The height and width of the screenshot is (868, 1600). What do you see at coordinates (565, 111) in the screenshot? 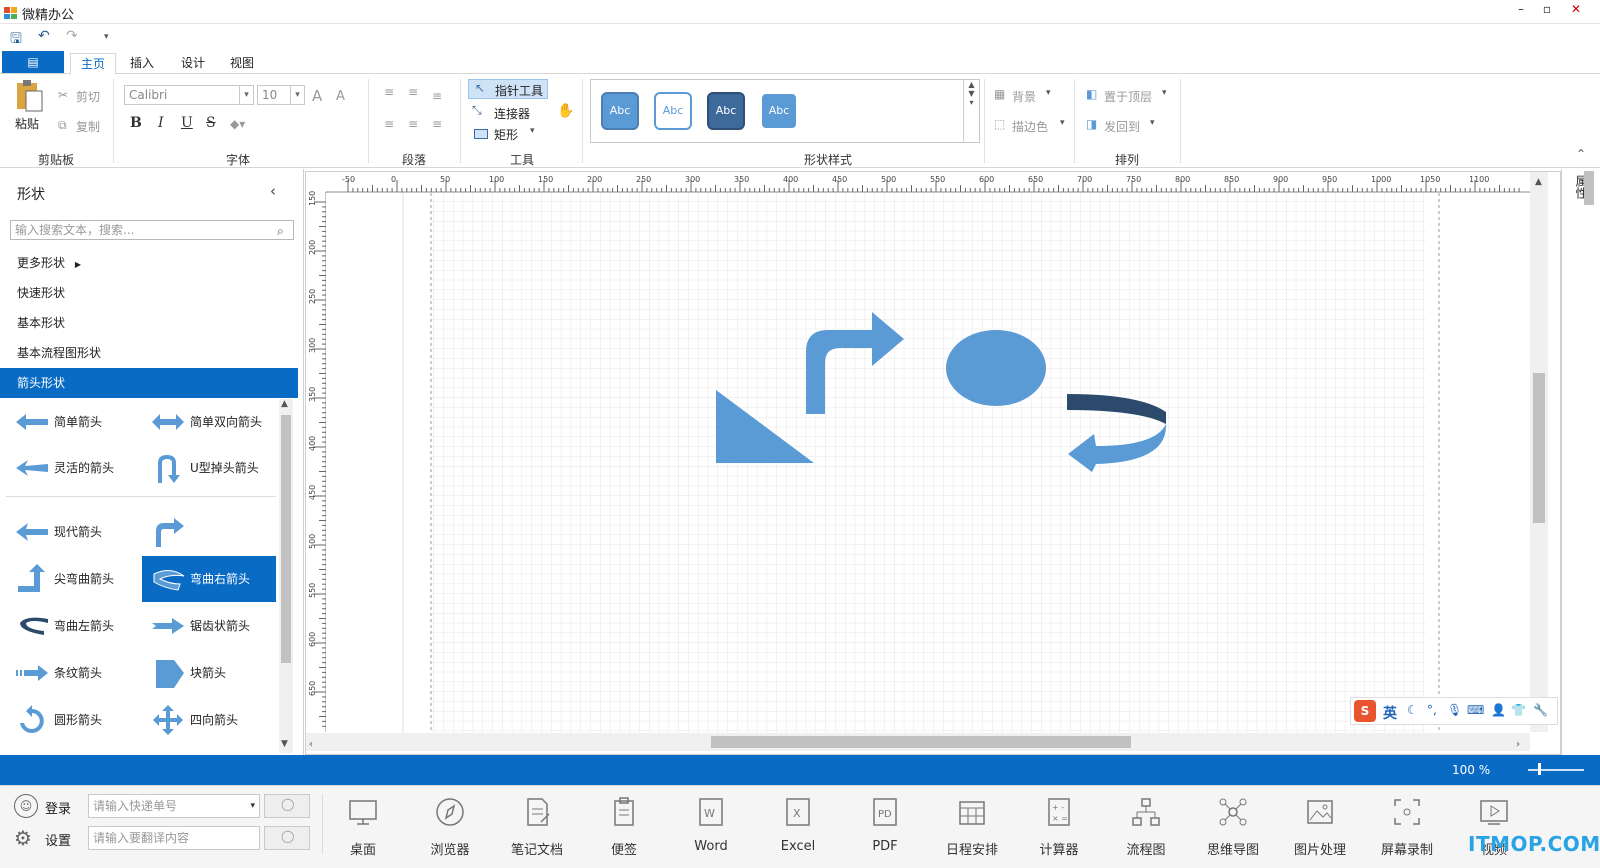
I see `pan-hand-icon: ✋` at bounding box center [565, 111].